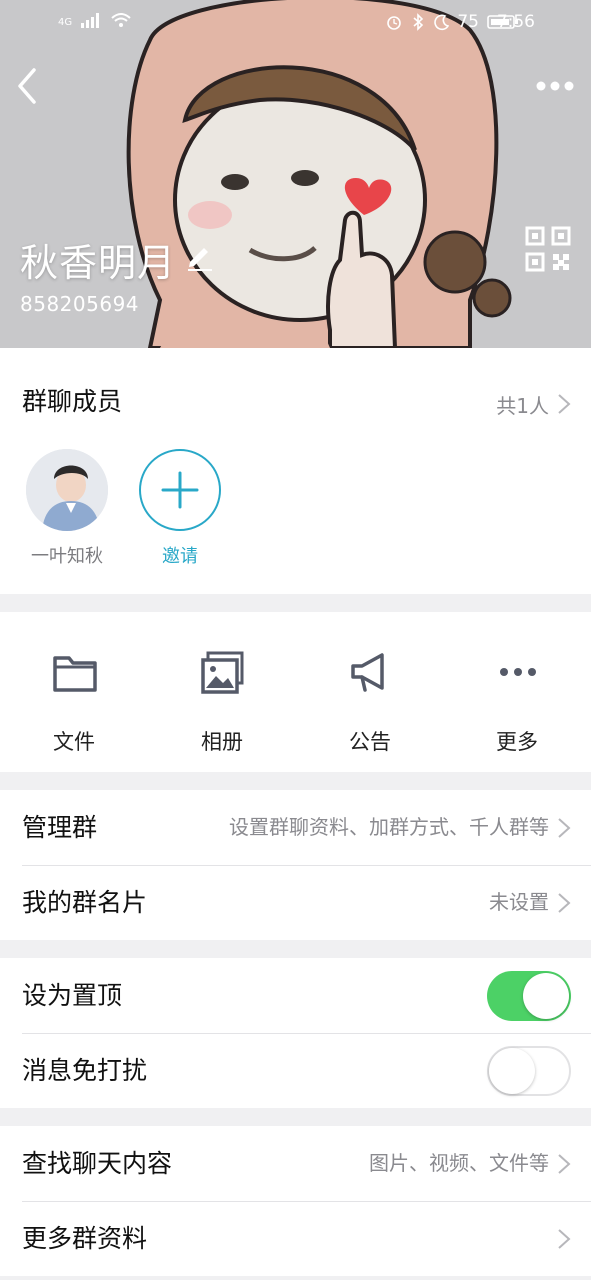  What do you see at coordinates (295, 1238) in the screenshot?
I see `row-more-info: 更多群资料` at bounding box center [295, 1238].